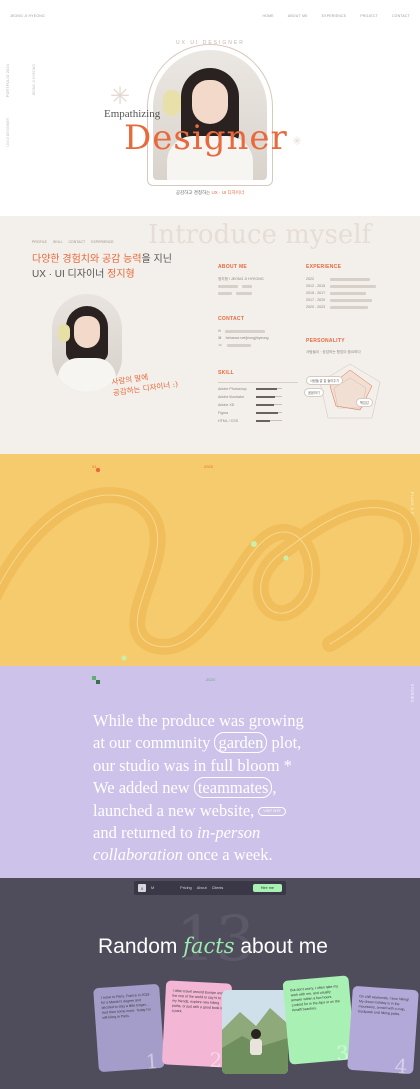 This screenshot has width=420, height=1089. What do you see at coordinates (70, 274) in the screenshot?
I see `headline-text-2: UX · UI 디자이너` at bounding box center [70, 274].